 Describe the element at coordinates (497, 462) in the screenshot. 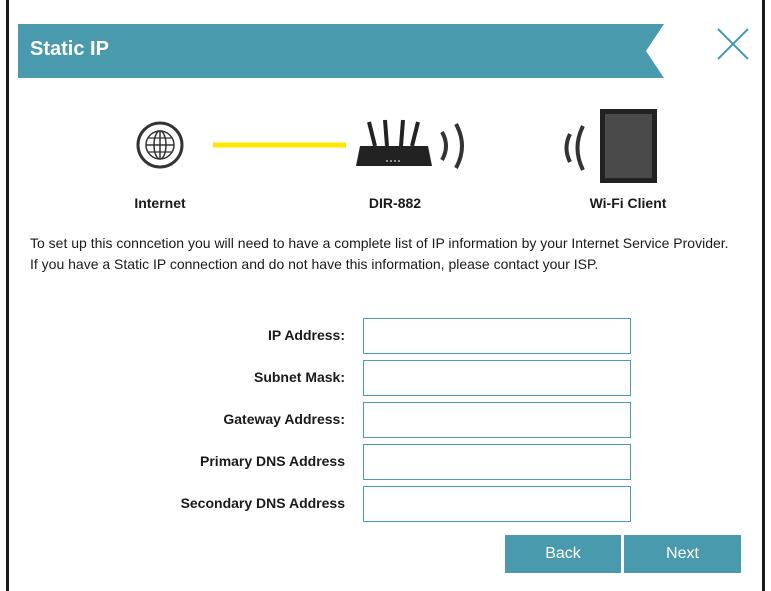

I see `primary-dns-input` at that location.